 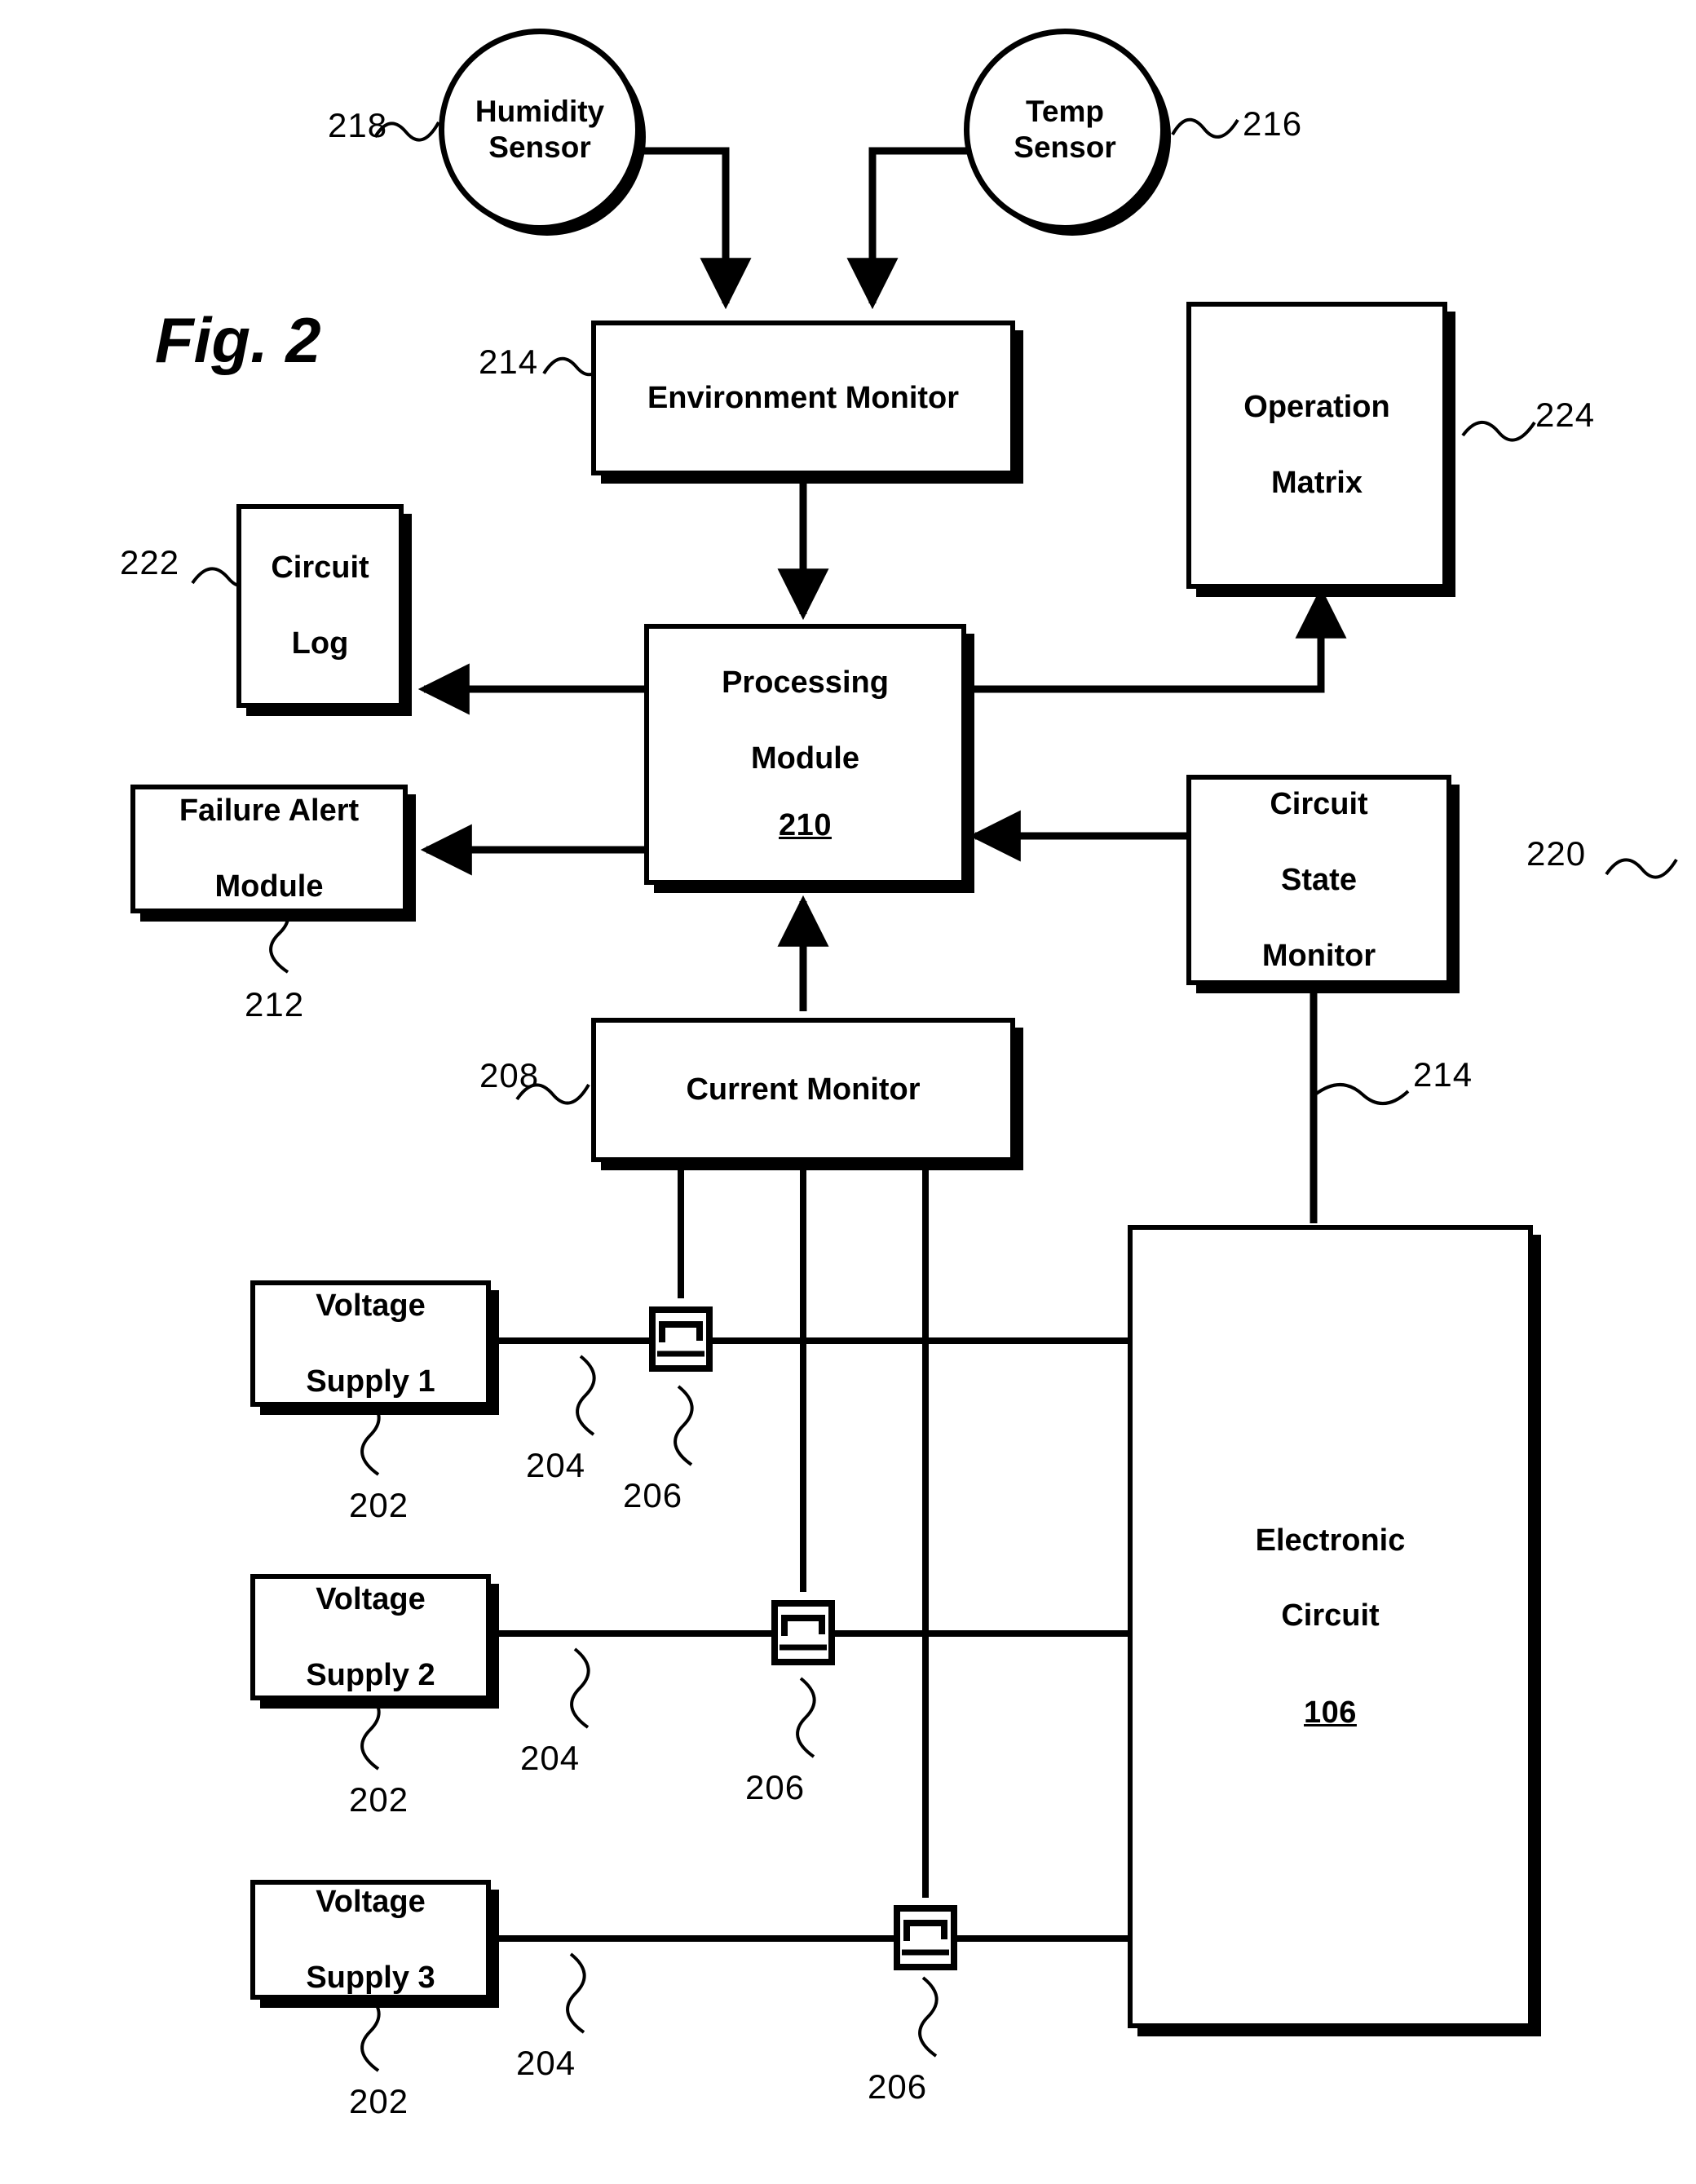 I want to click on voltage-supply-1-block: Voltage Supply 1, so click(x=370, y=1343).